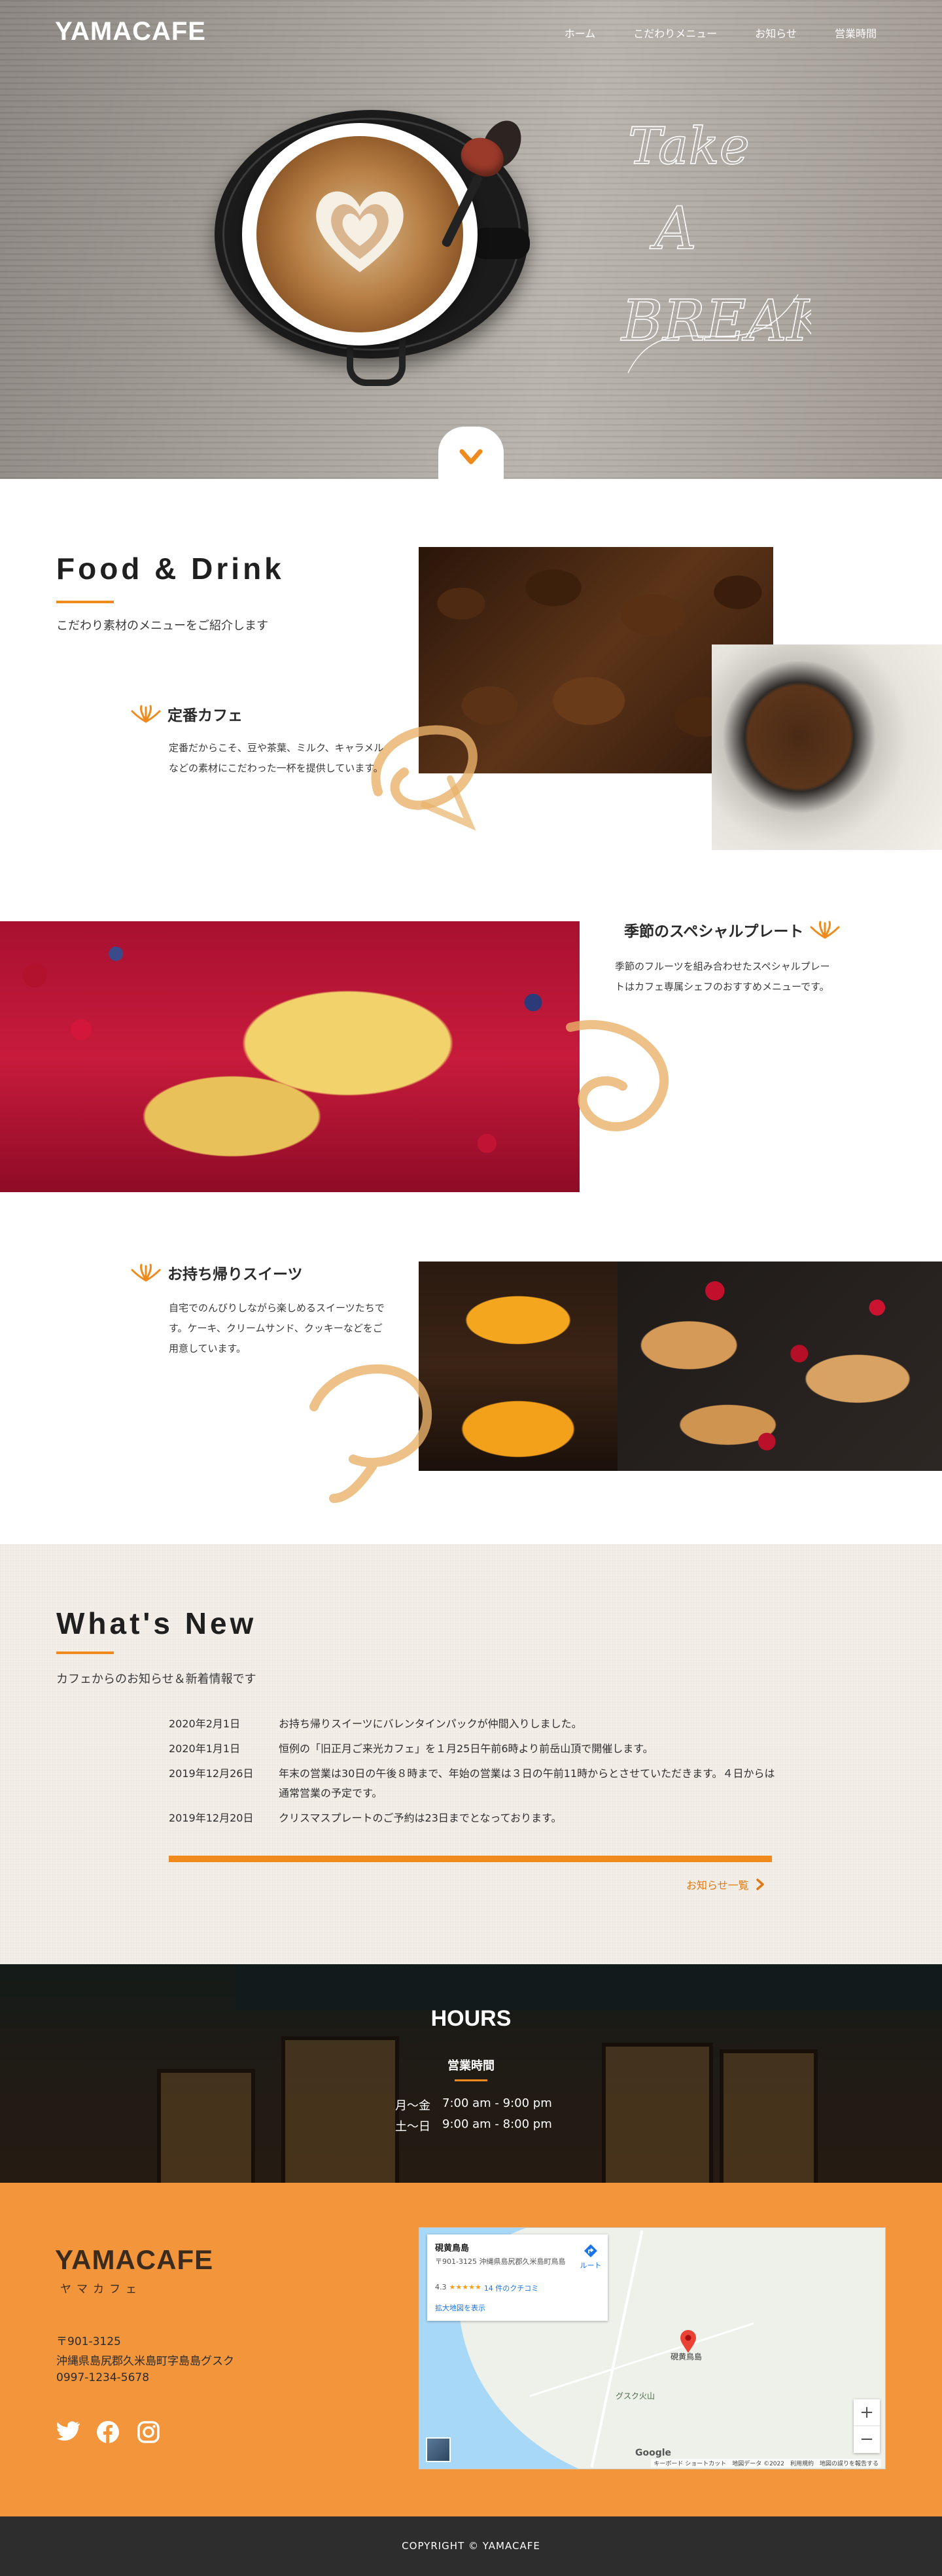  I want to click on news-item: 2020年2月1日 お持ち帰りスイーツにバレンタインパックが仲間入りしました。, so click(472, 1724).